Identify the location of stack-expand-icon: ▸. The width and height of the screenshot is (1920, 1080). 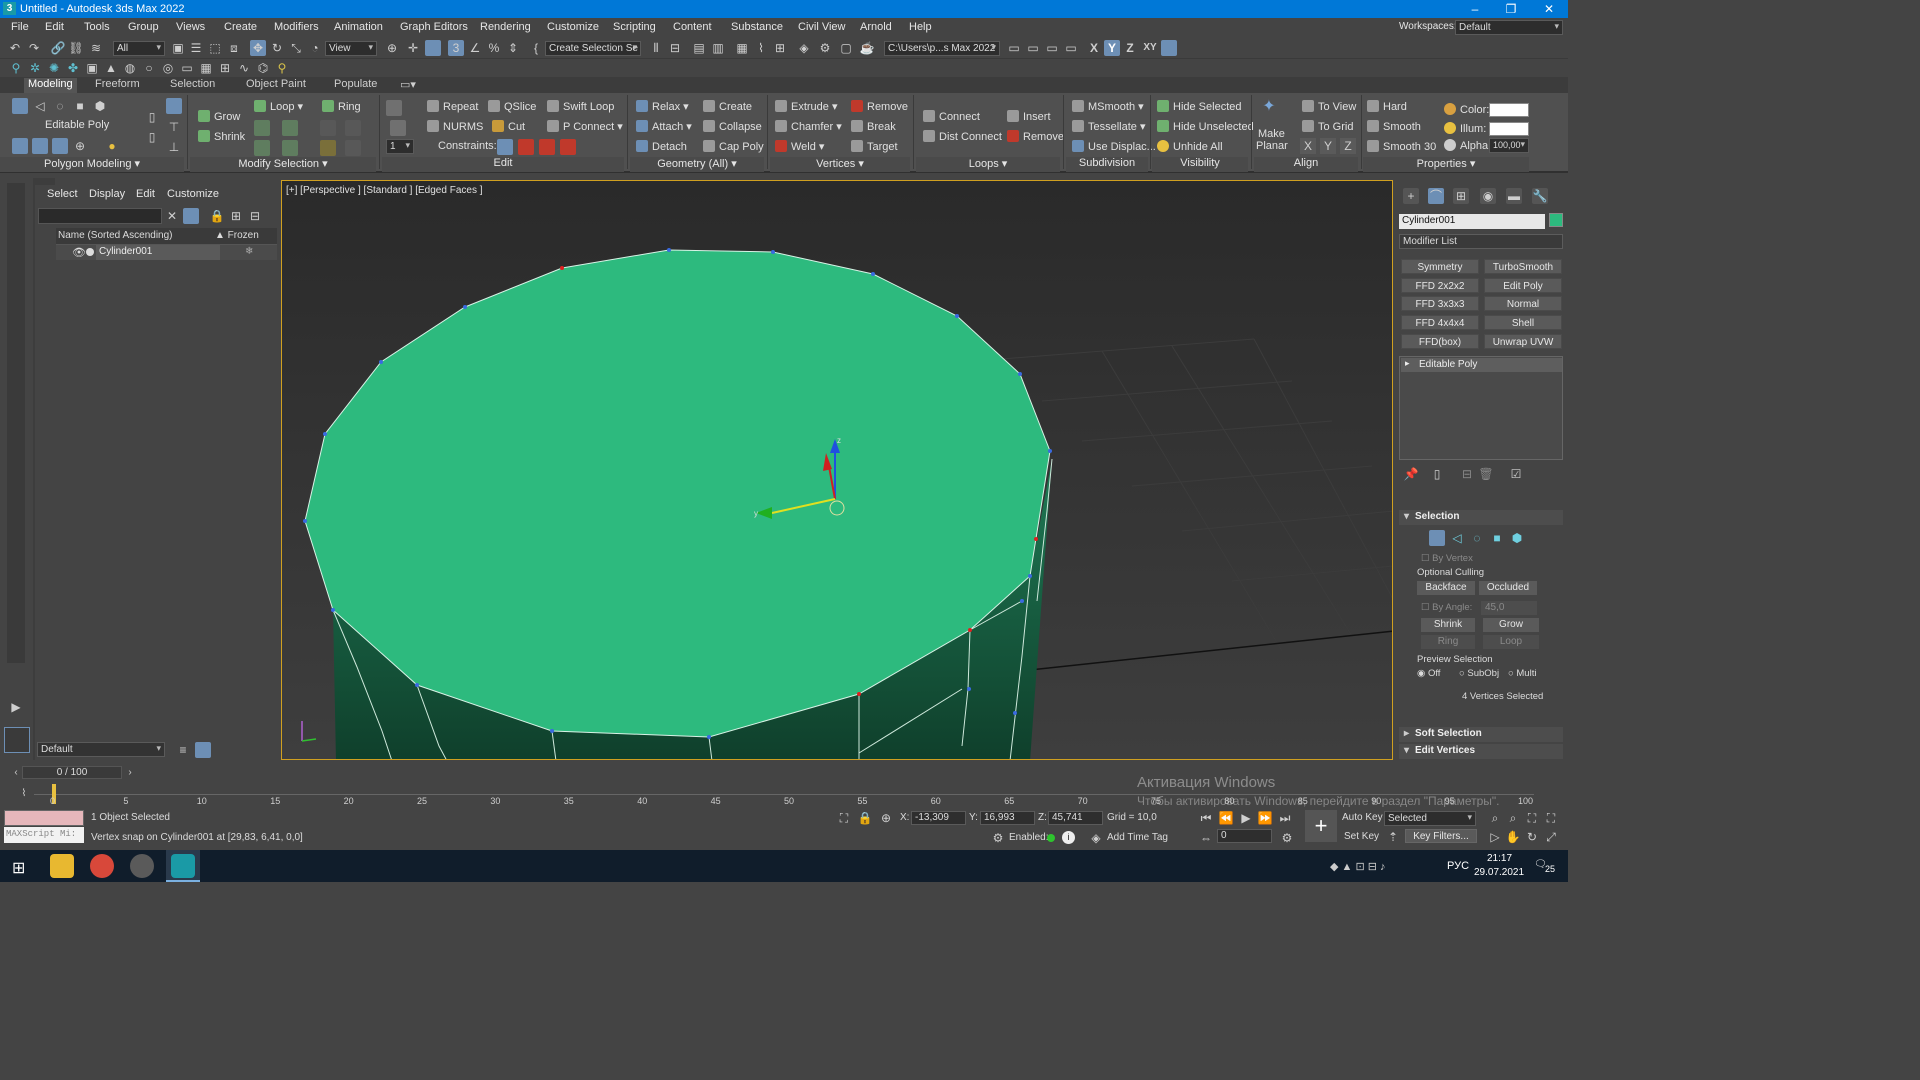
(1407, 363).